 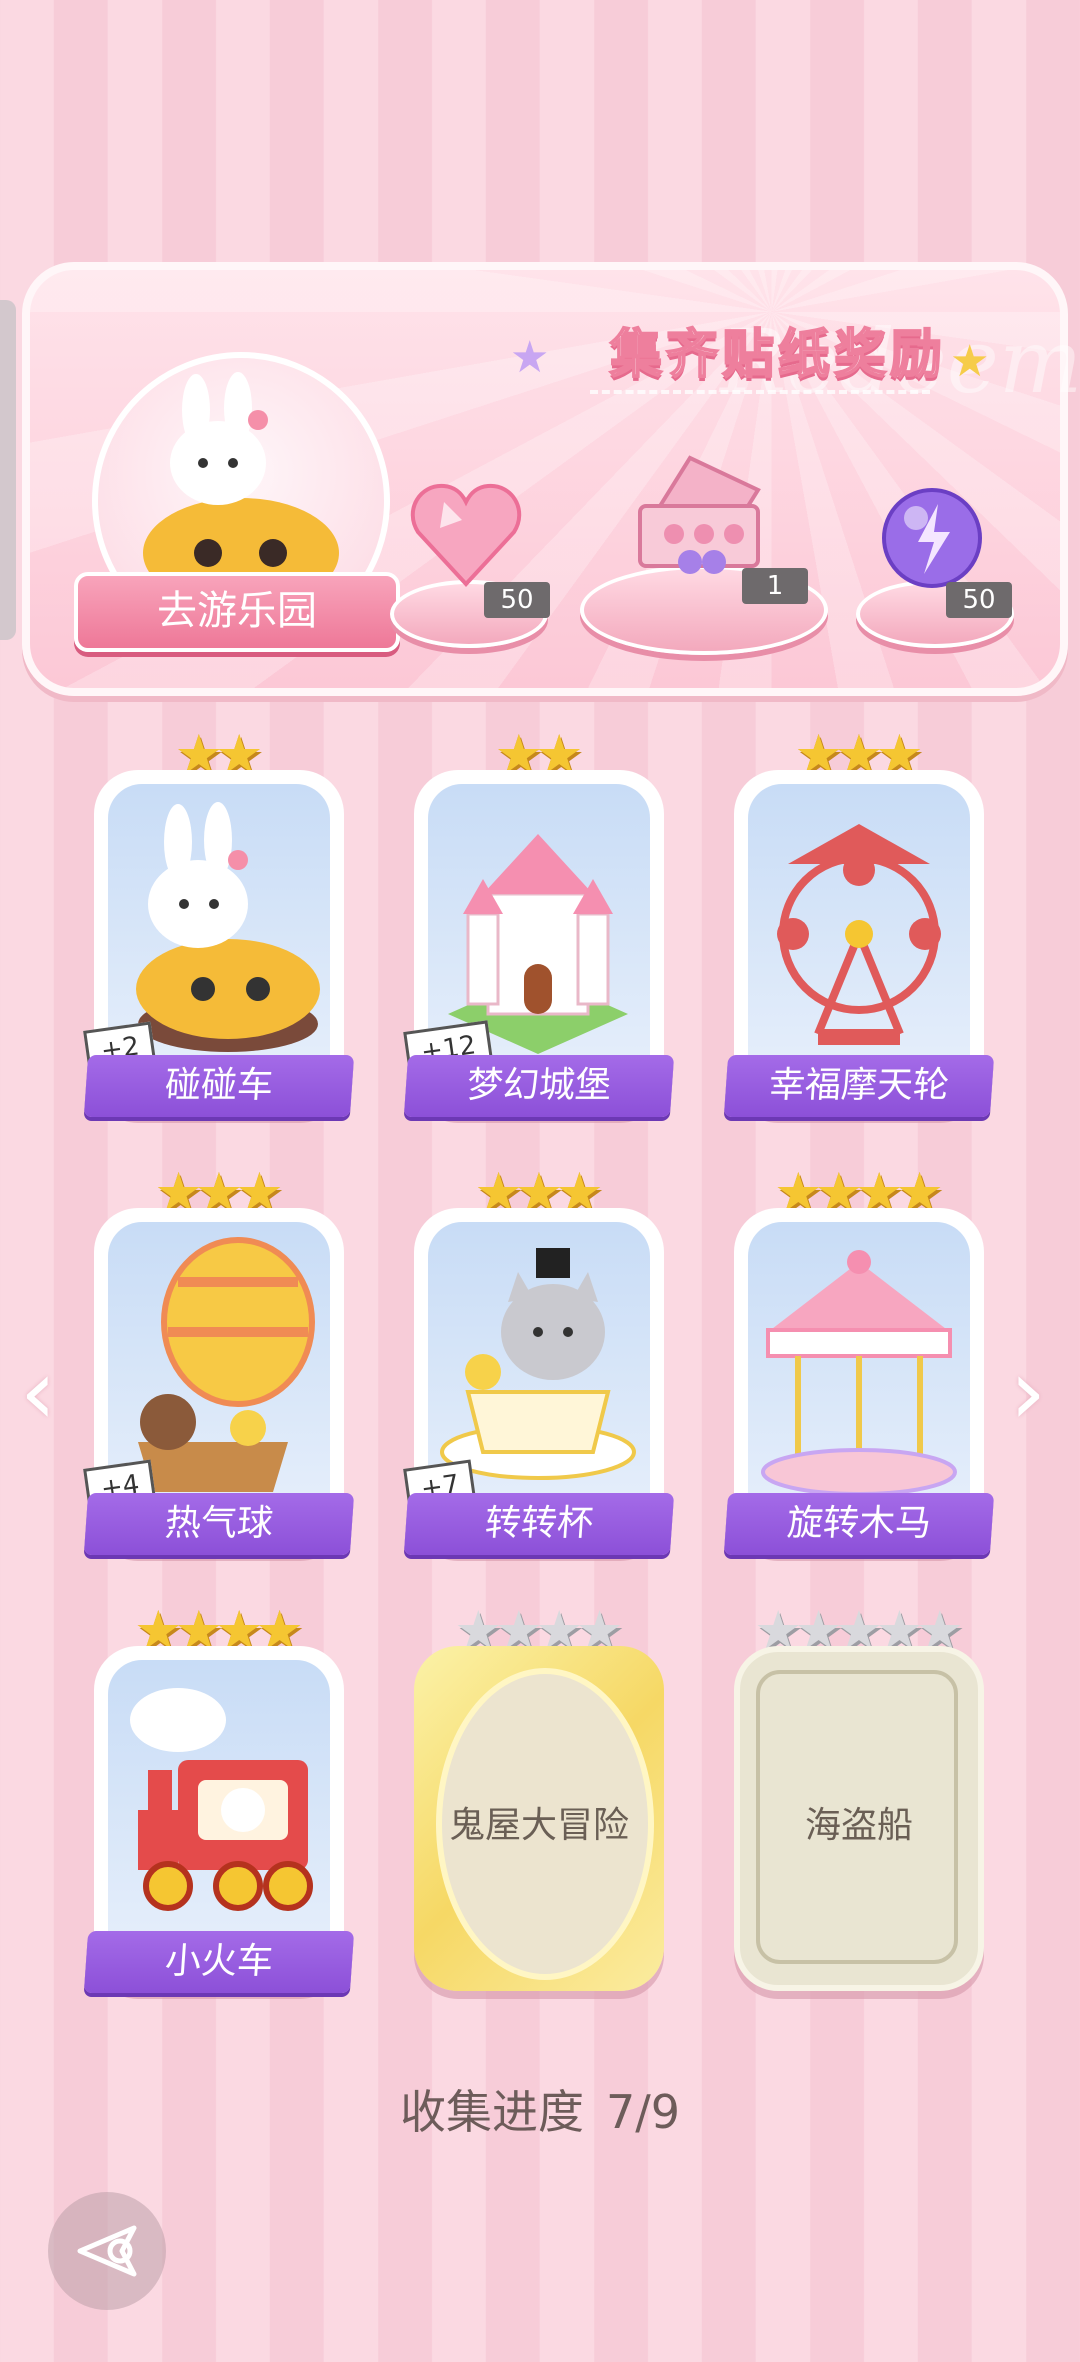 I want to click on sticker-card-bumper-car: ★★ +2 碰碰车, so click(x=219, y=922).